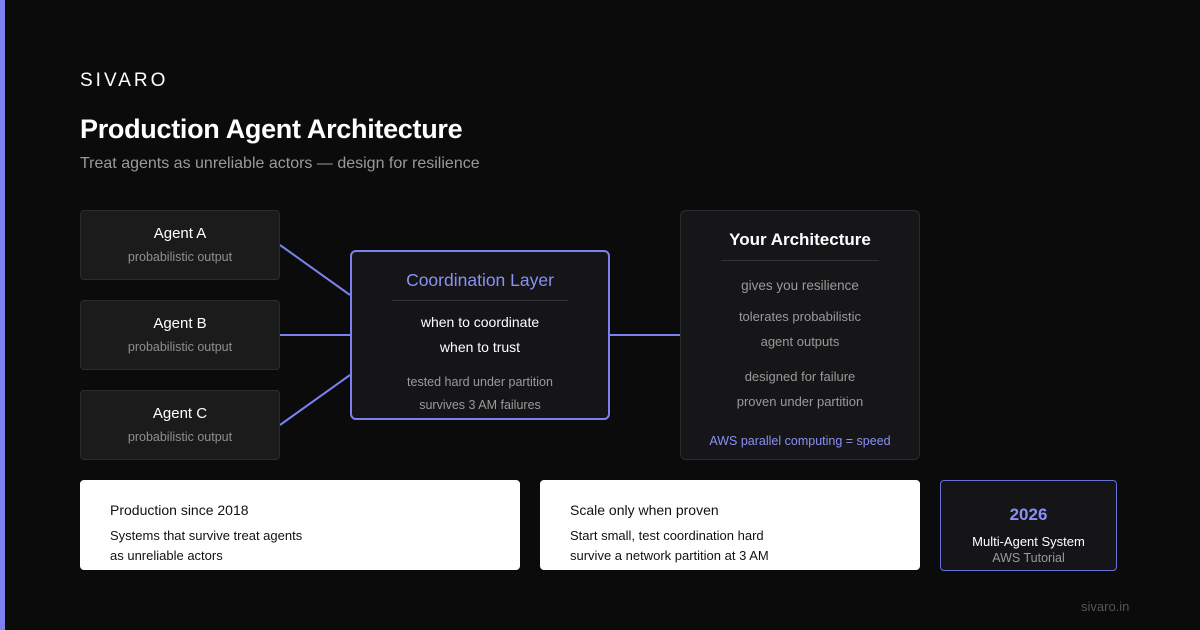 The image size is (1200, 630). What do you see at coordinates (800, 260) in the screenshot?
I see `architecture-divider` at bounding box center [800, 260].